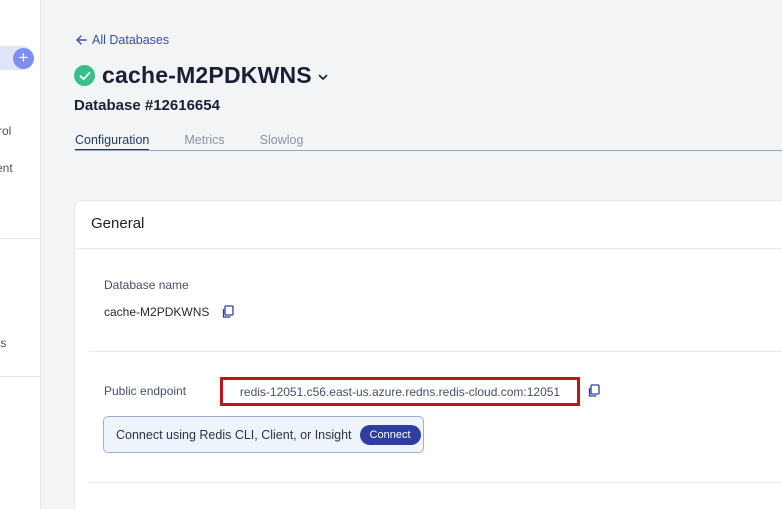 Image resolution: width=782 pixels, height=509 pixels. I want to click on card-title: General, so click(118, 223).